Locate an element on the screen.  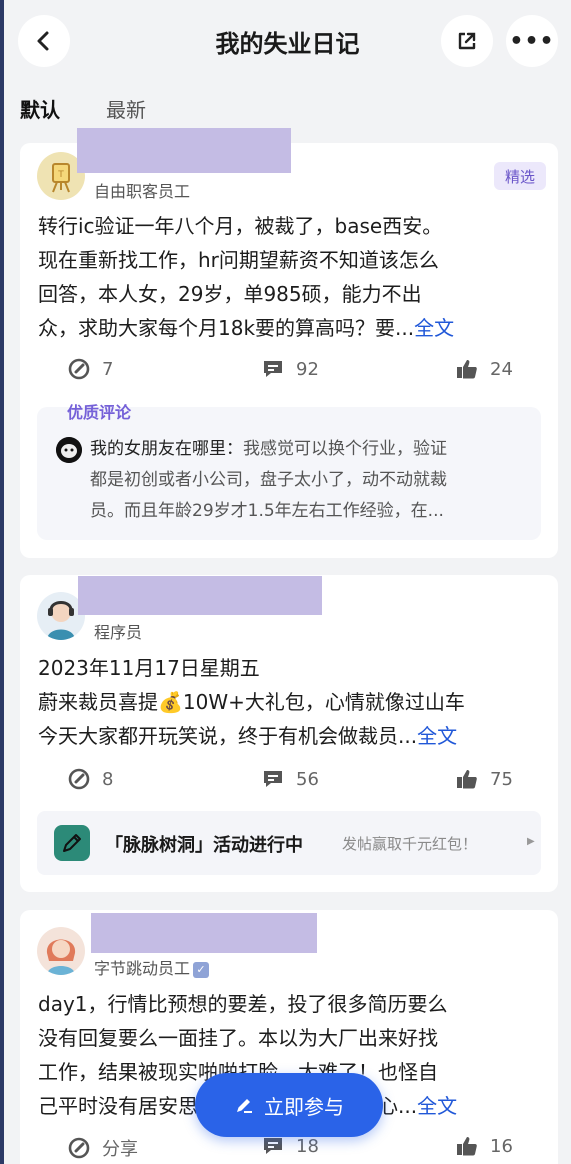
more-icon: ••• is located at coordinates (532, 41).